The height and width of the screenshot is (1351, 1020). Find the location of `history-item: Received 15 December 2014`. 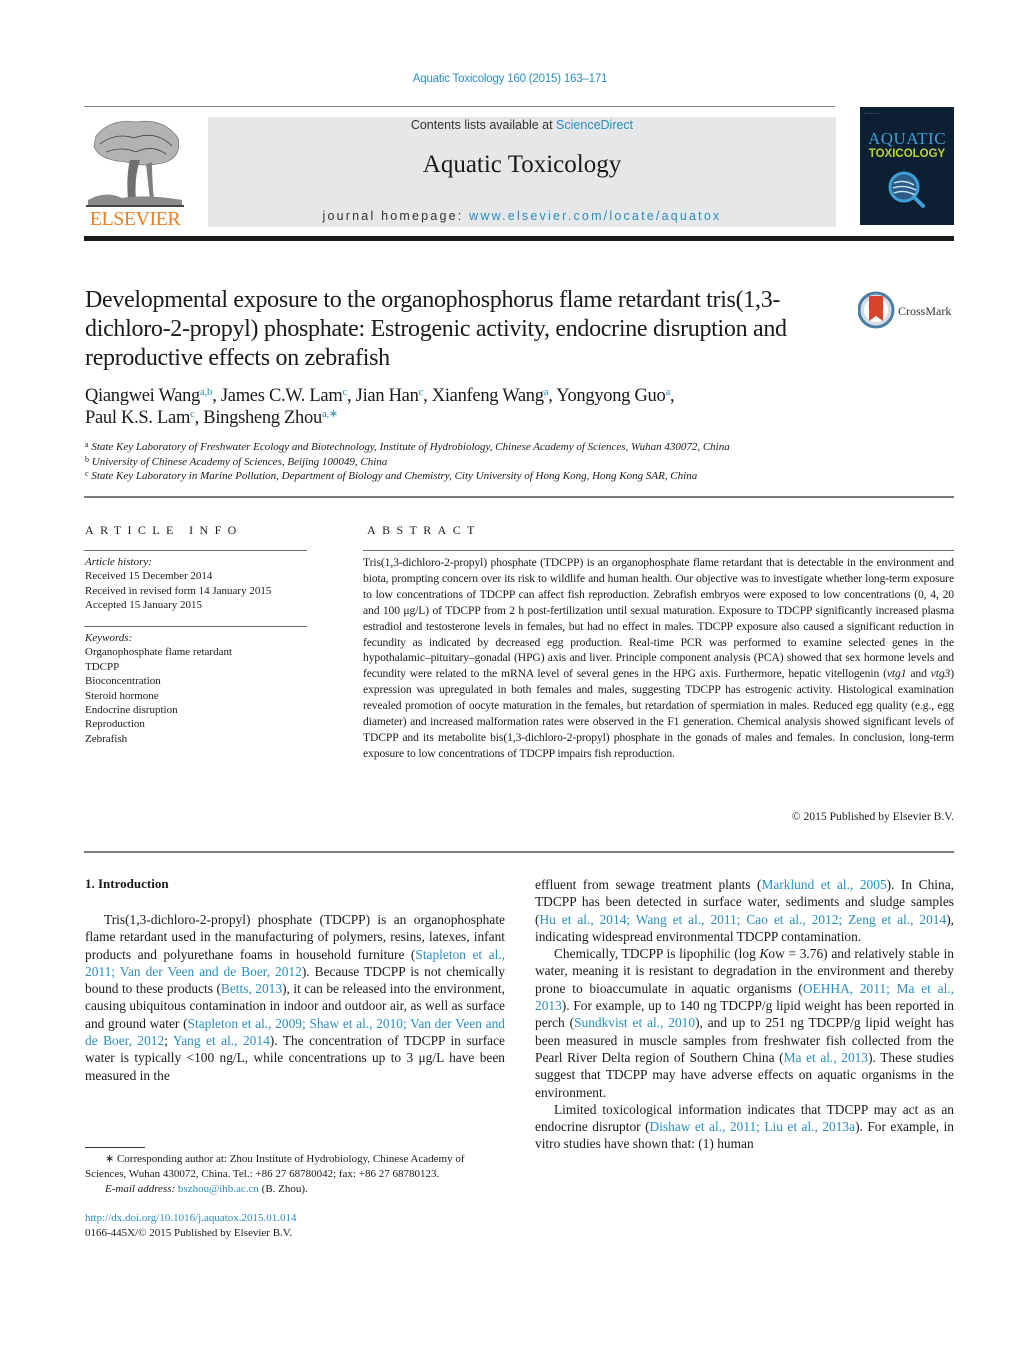

history-item: Received 15 December 2014 is located at coordinates (149, 576).